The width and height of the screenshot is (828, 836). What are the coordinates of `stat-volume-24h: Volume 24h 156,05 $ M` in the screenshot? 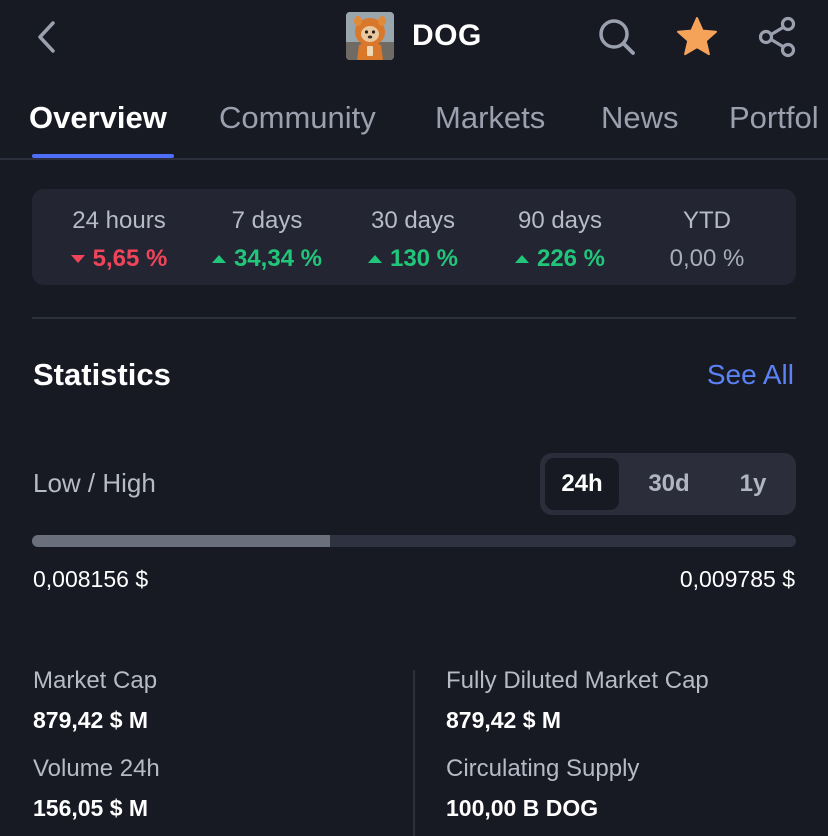 It's located at (96, 788).